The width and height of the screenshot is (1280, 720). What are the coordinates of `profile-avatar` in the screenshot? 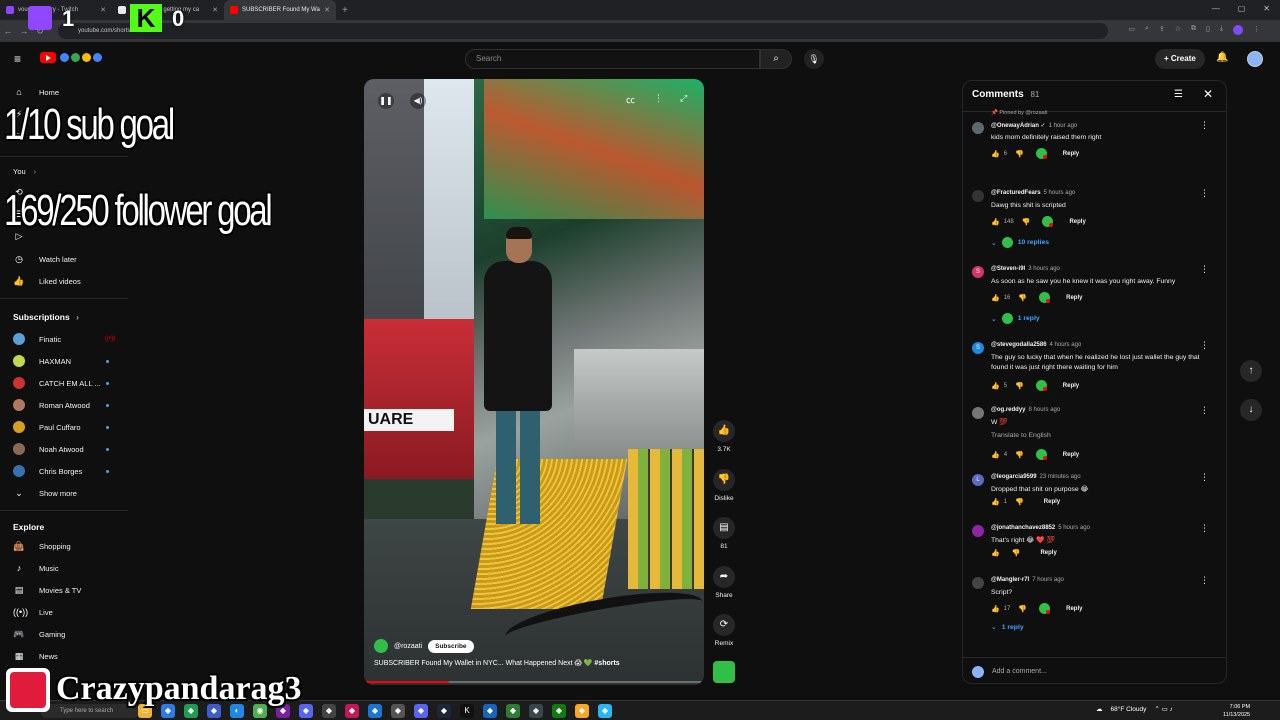 It's located at (1238, 30).